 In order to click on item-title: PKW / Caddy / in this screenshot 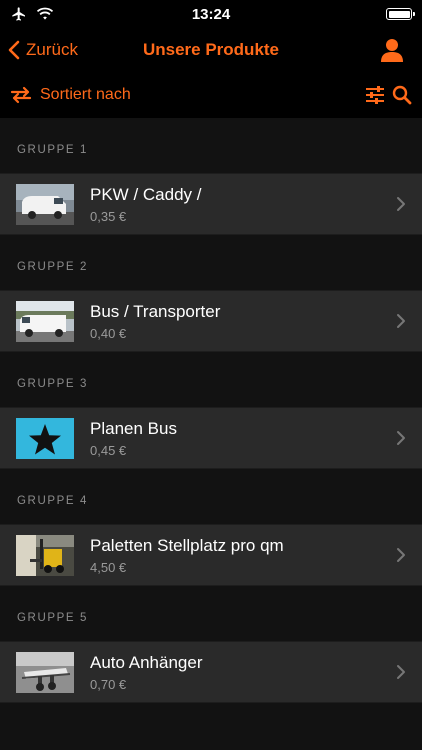, I will do `click(146, 194)`.